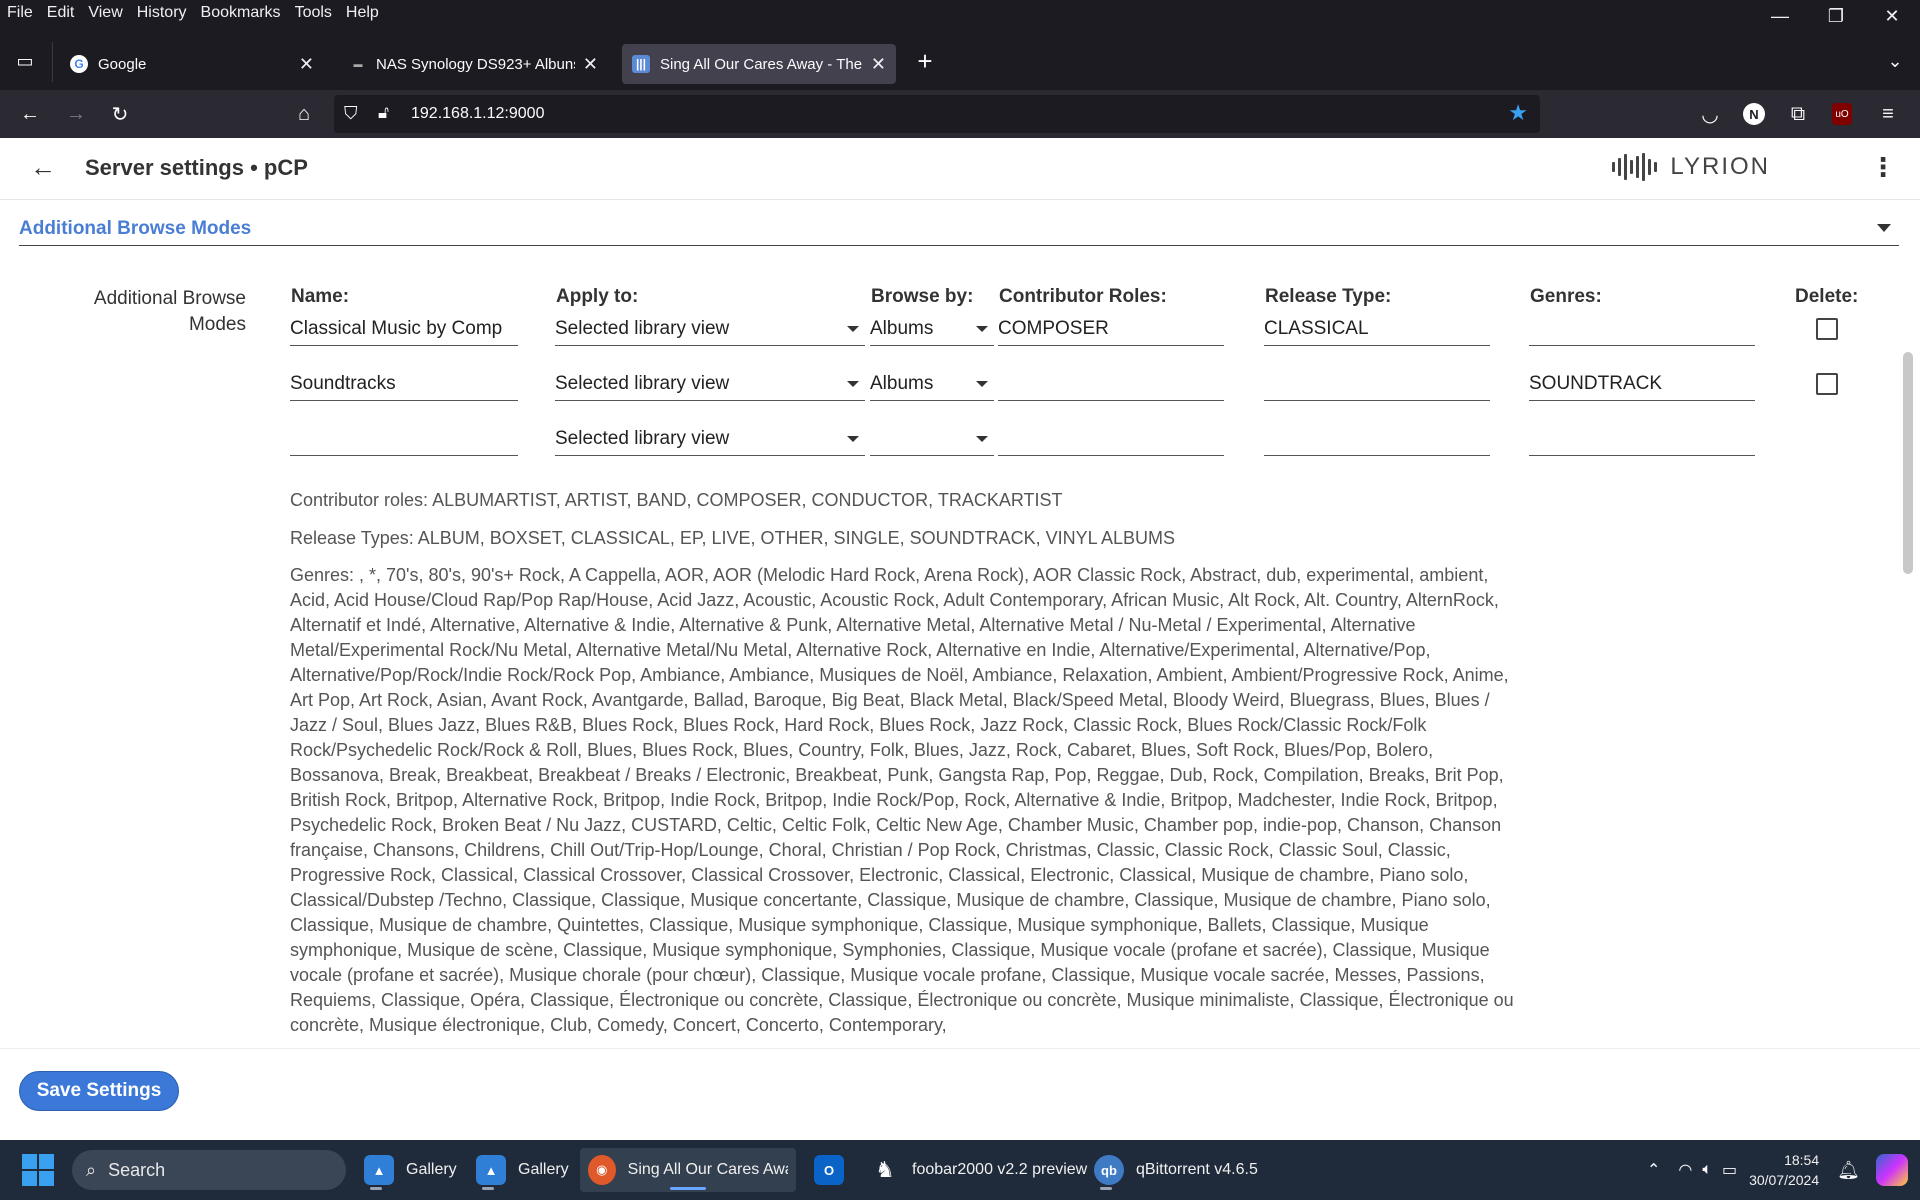 The height and width of the screenshot is (1200, 1920). What do you see at coordinates (404, 329) in the screenshot?
I see `name-input: Classical Music by Comp` at bounding box center [404, 329].